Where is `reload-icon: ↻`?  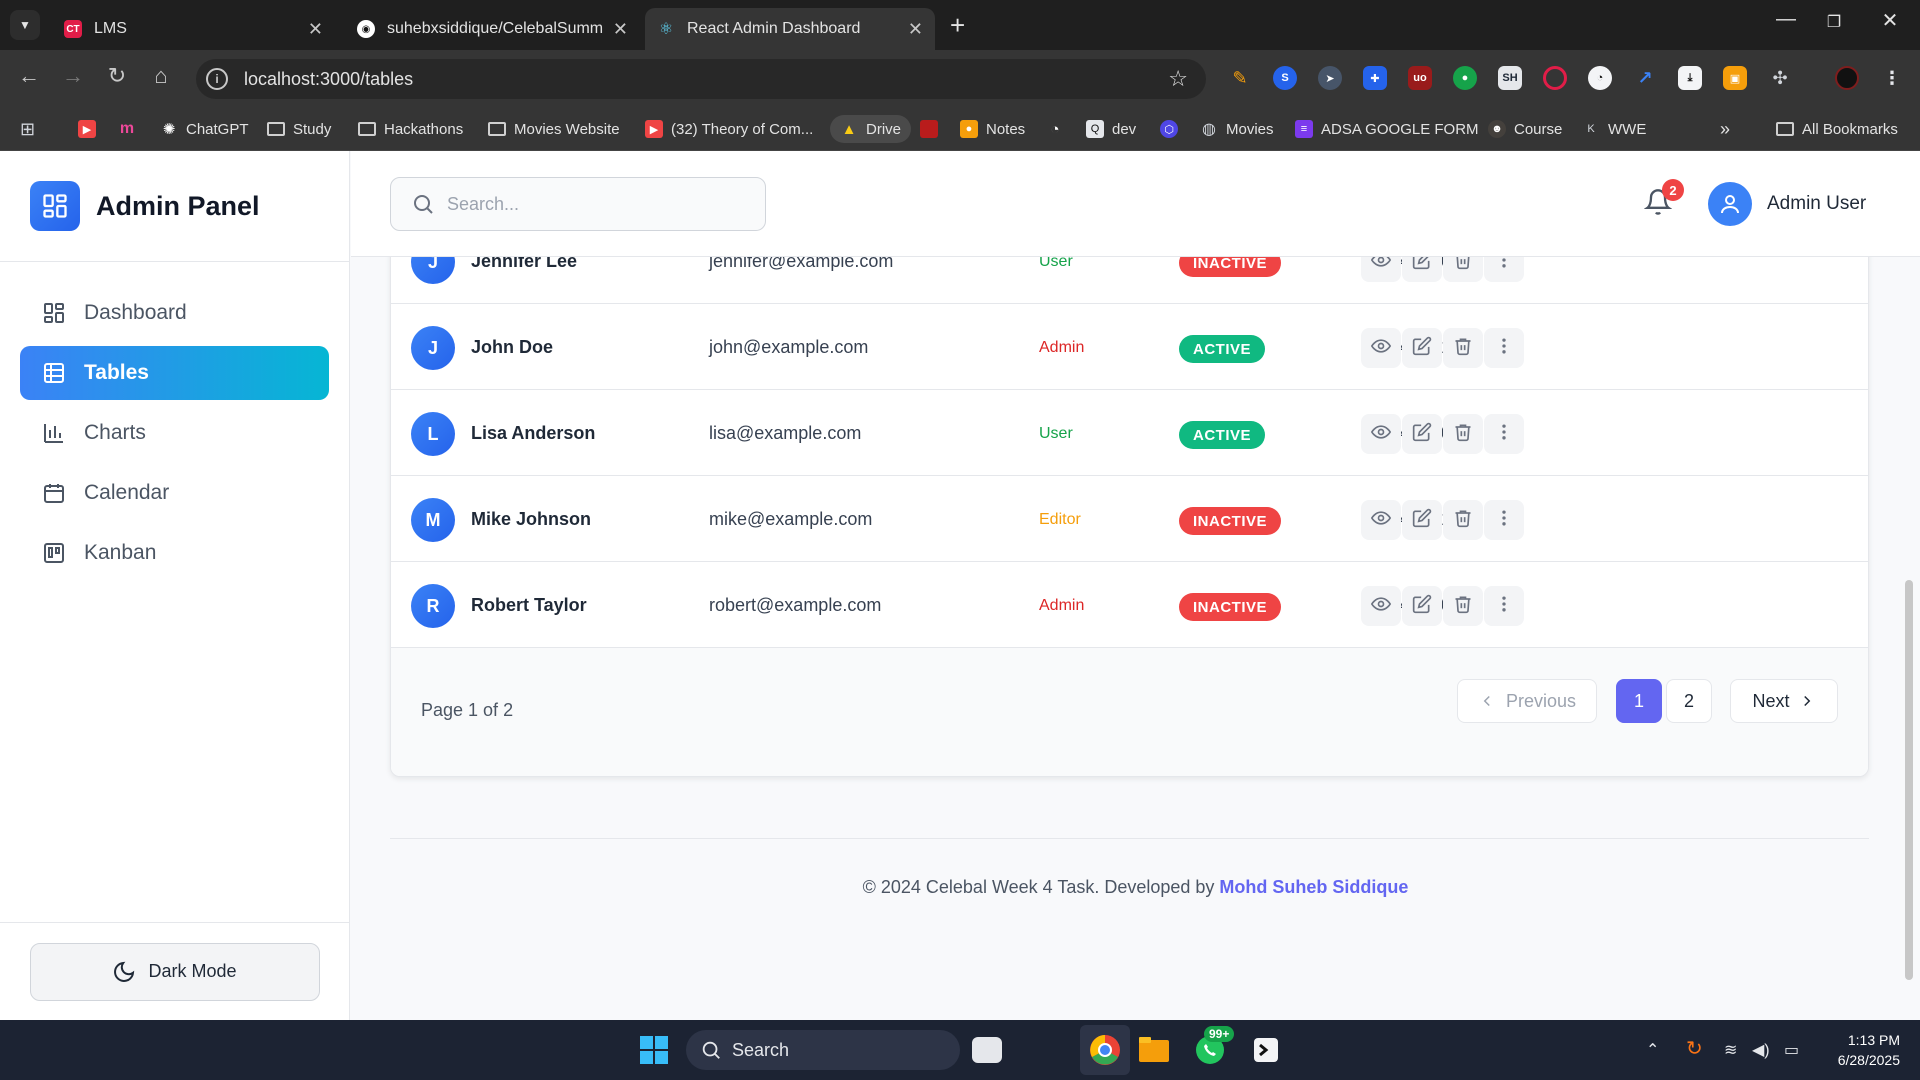
reload-icon: ↻ is located at coordinates (117, 76).